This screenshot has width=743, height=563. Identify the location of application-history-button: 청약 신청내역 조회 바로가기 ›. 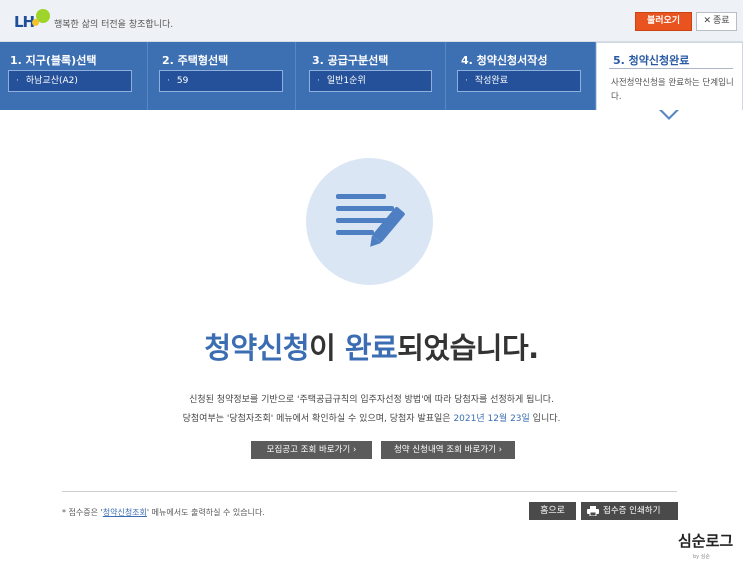
(448, 450).